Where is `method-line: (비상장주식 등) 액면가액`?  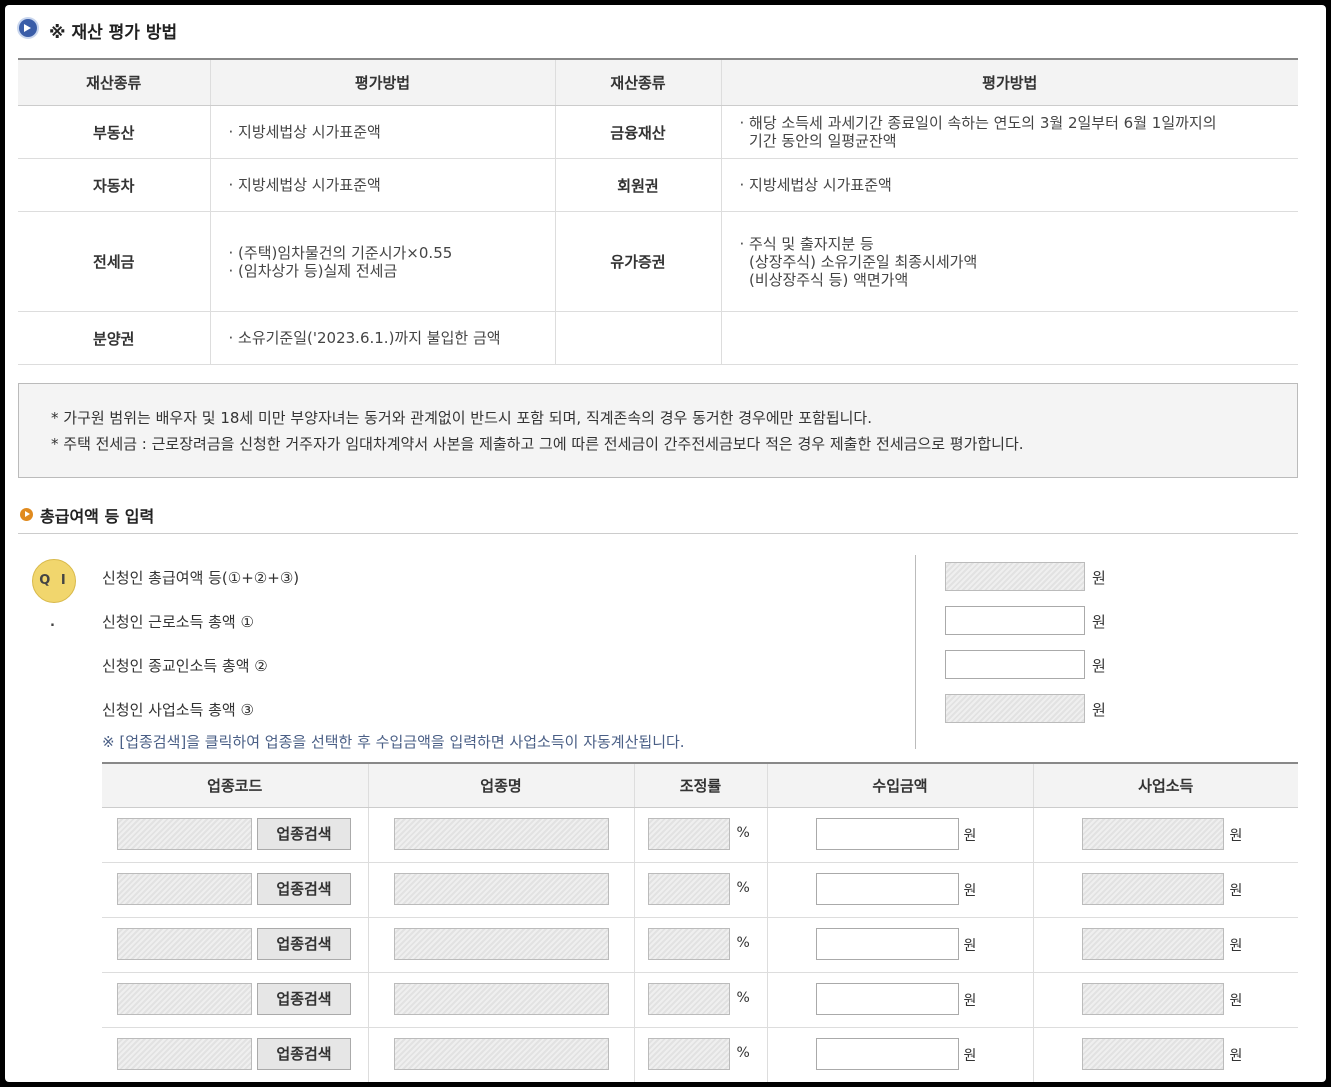
method-line: (비상장주식 등) 액면가액 is located at coordinates (824, 279).